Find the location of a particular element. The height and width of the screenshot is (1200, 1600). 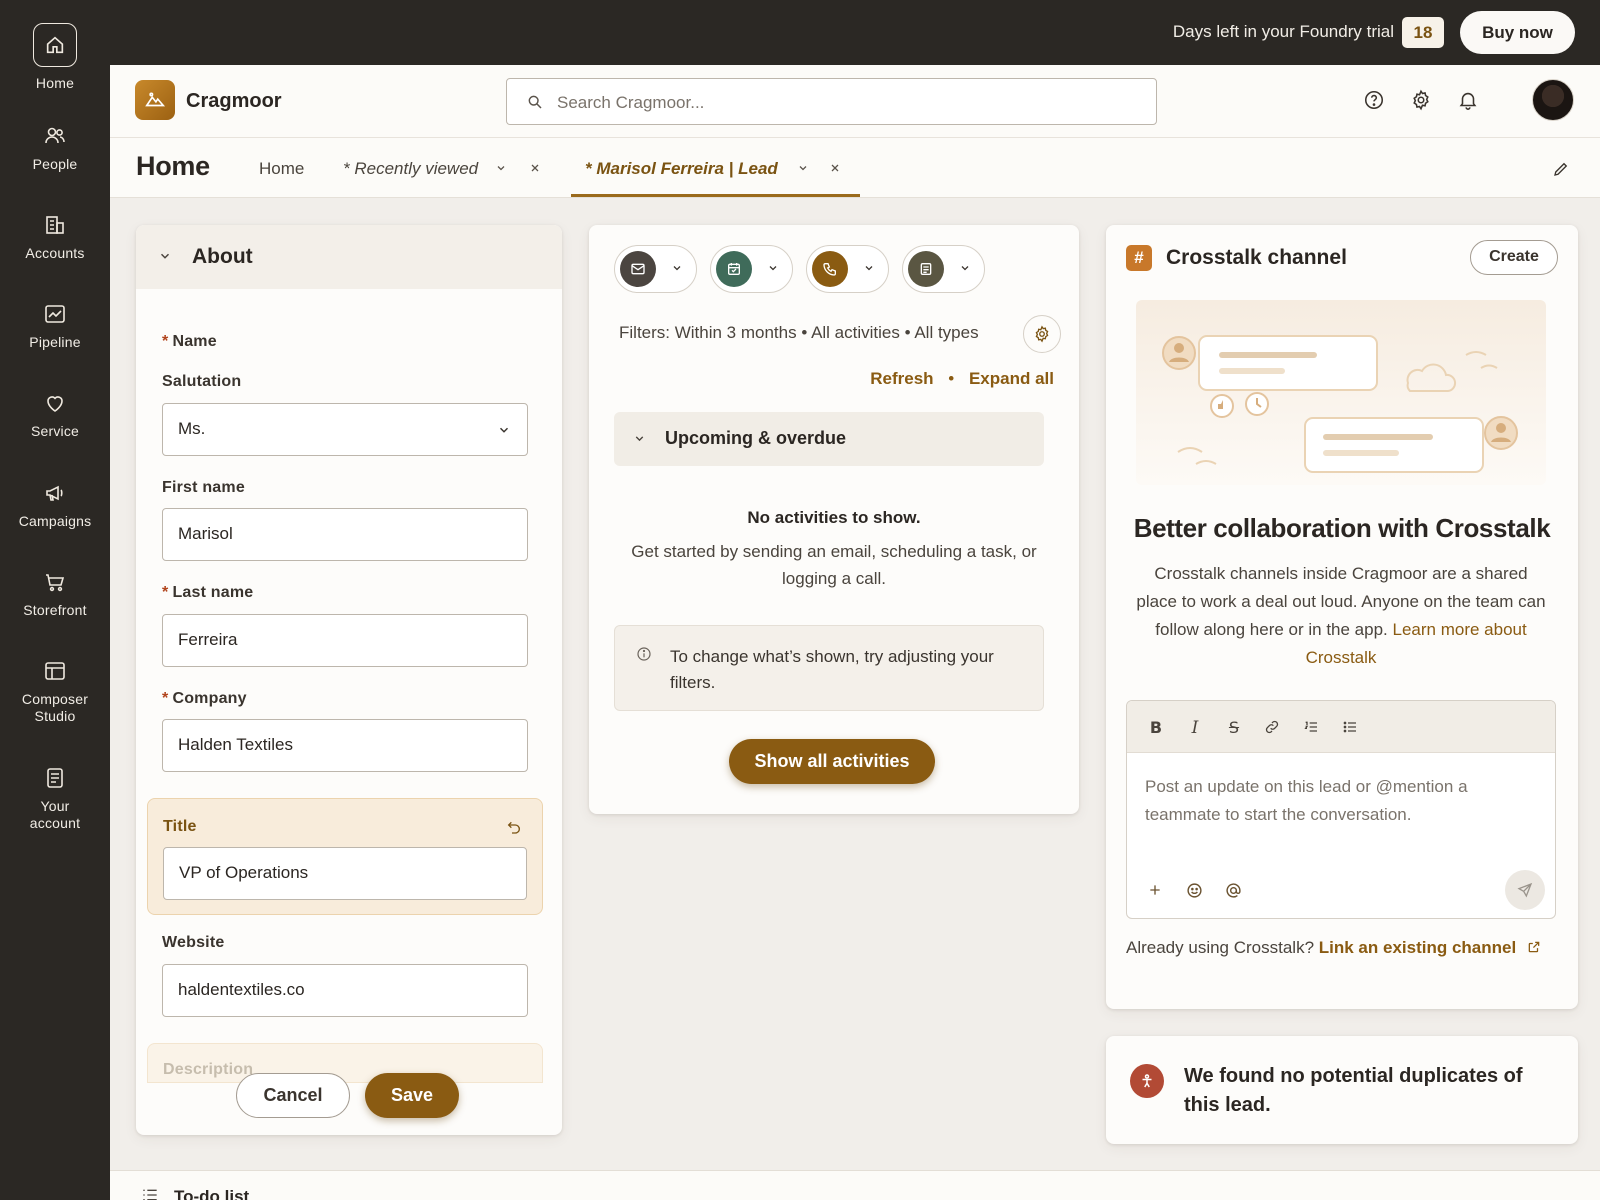

rail-item-storefront: Storefront is located at coordinates (55, 594).